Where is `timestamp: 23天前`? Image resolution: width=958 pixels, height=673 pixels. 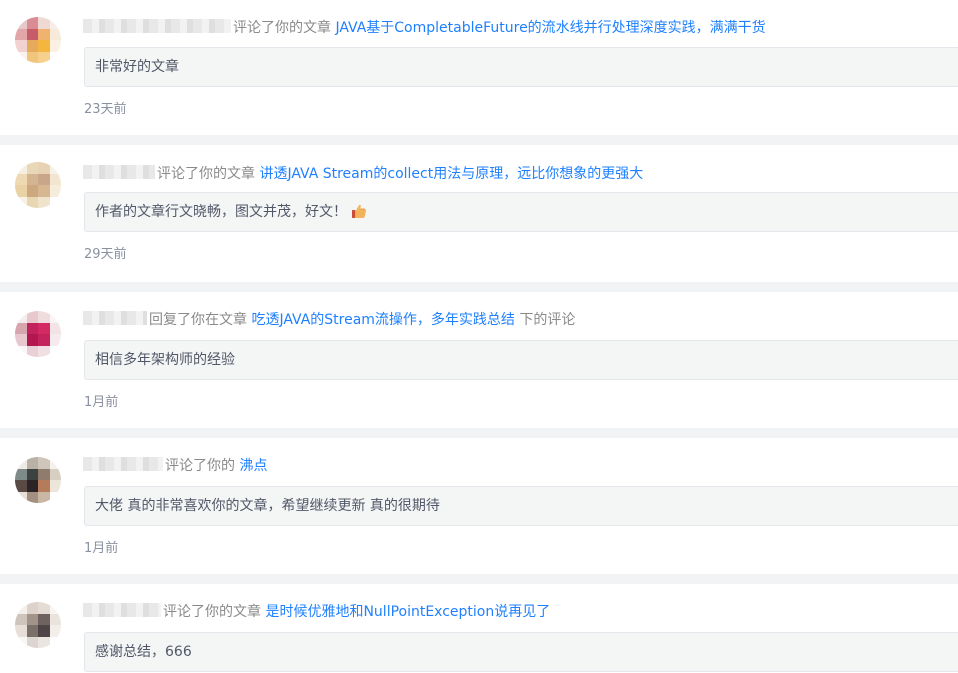
timestamp: 23天前 is located at coordinates (105, 109).